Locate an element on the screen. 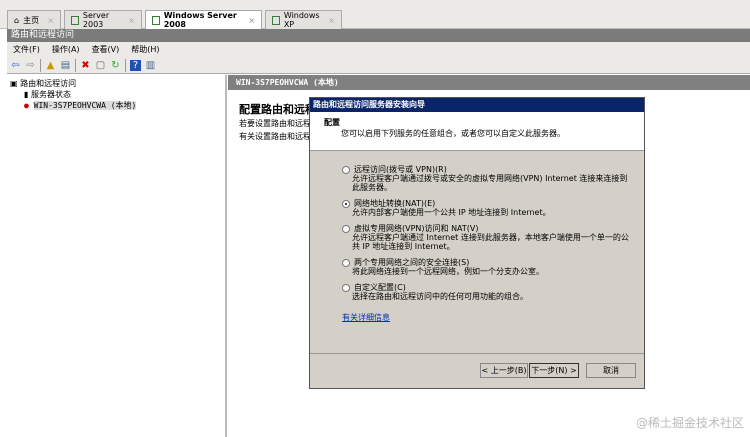 The image size is (750, 437). server-icon: ▮ is located at coordinates (26, 94).